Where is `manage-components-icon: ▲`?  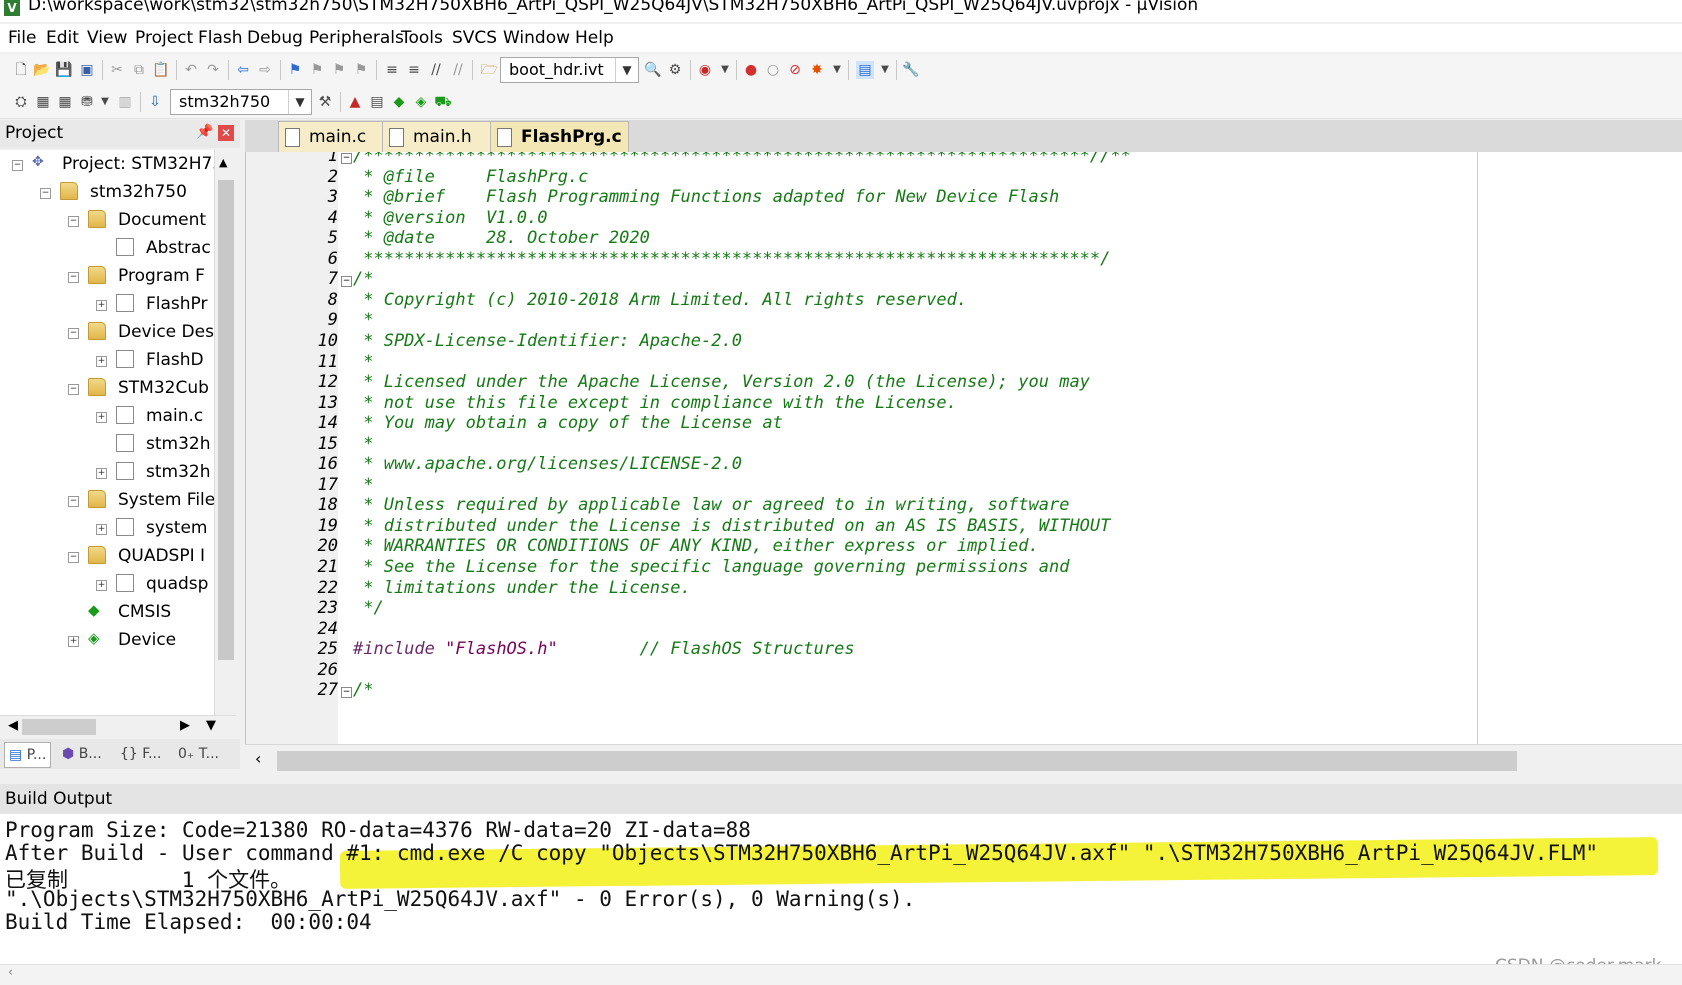 manage-components-icon: ▲ is located at coordinates (355, 102).